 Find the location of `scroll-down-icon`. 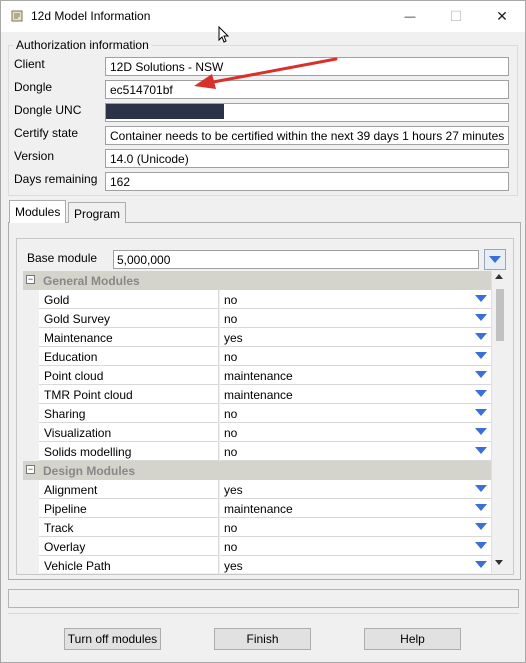

scroll-down-icon is located at coordinates (499, 562).